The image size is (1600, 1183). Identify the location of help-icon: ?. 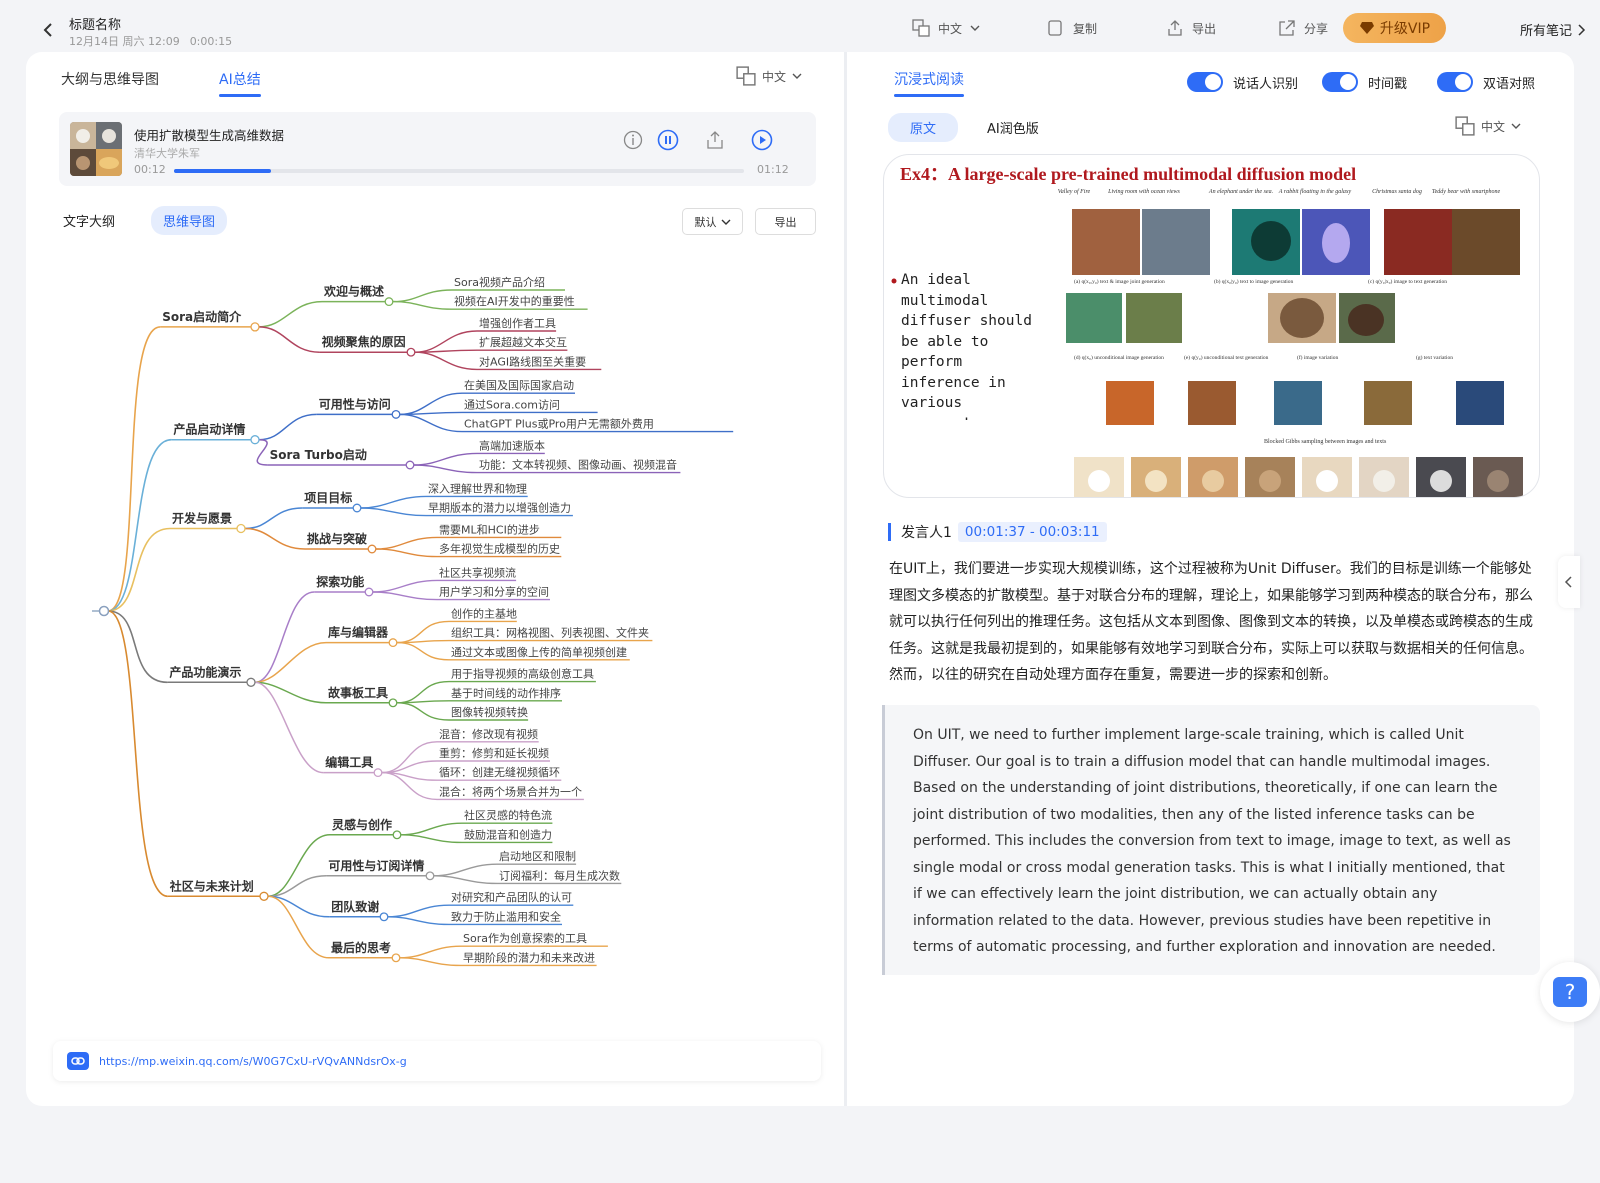
(1570, 992).